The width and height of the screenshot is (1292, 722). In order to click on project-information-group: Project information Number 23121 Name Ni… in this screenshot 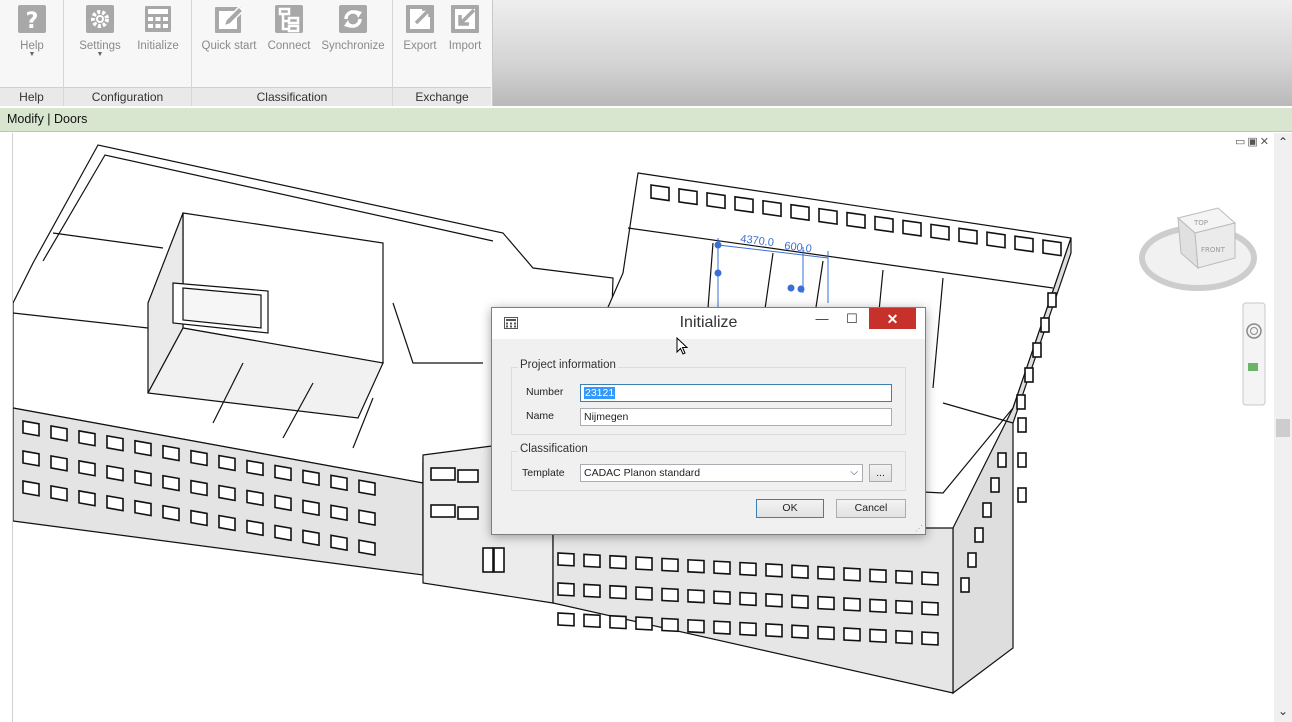, I will do `click(708, 397)`.